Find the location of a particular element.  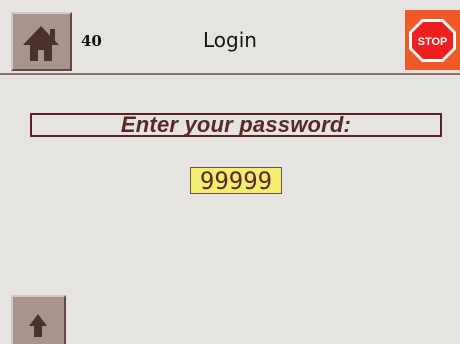

password-prompt: Enter your password: is located at coordinates (236, 125).